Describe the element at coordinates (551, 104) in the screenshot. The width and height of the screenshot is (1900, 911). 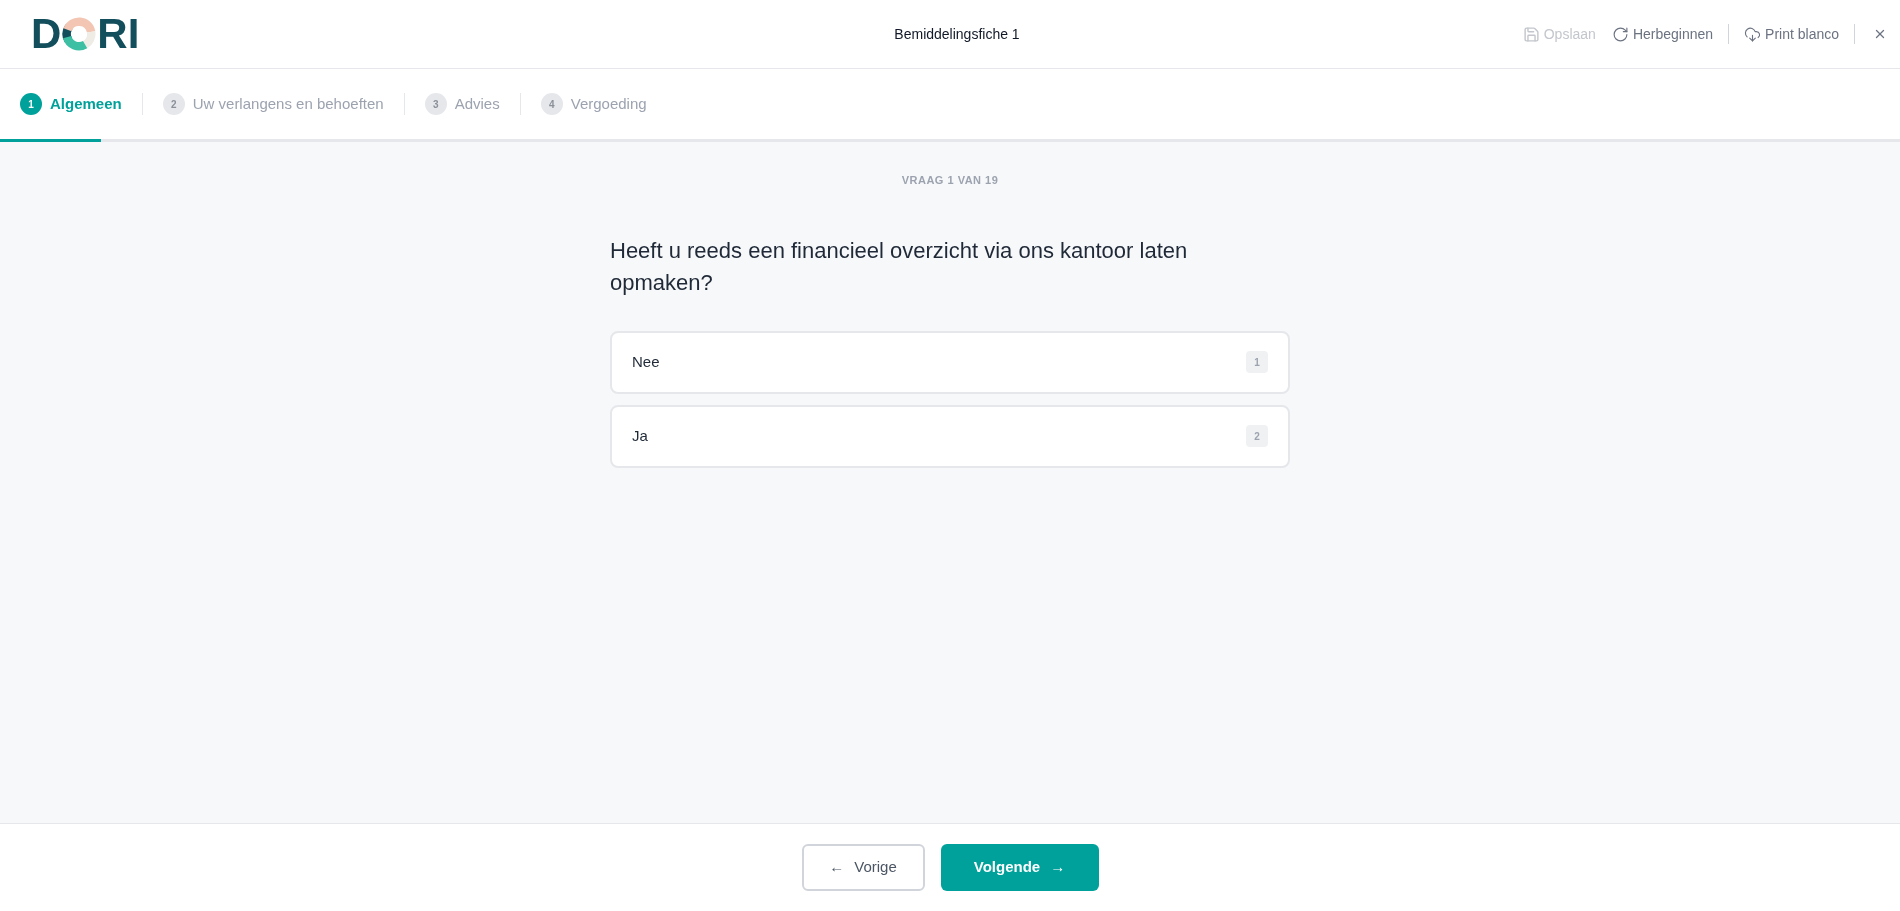
I see `step-number: 4` at that location.